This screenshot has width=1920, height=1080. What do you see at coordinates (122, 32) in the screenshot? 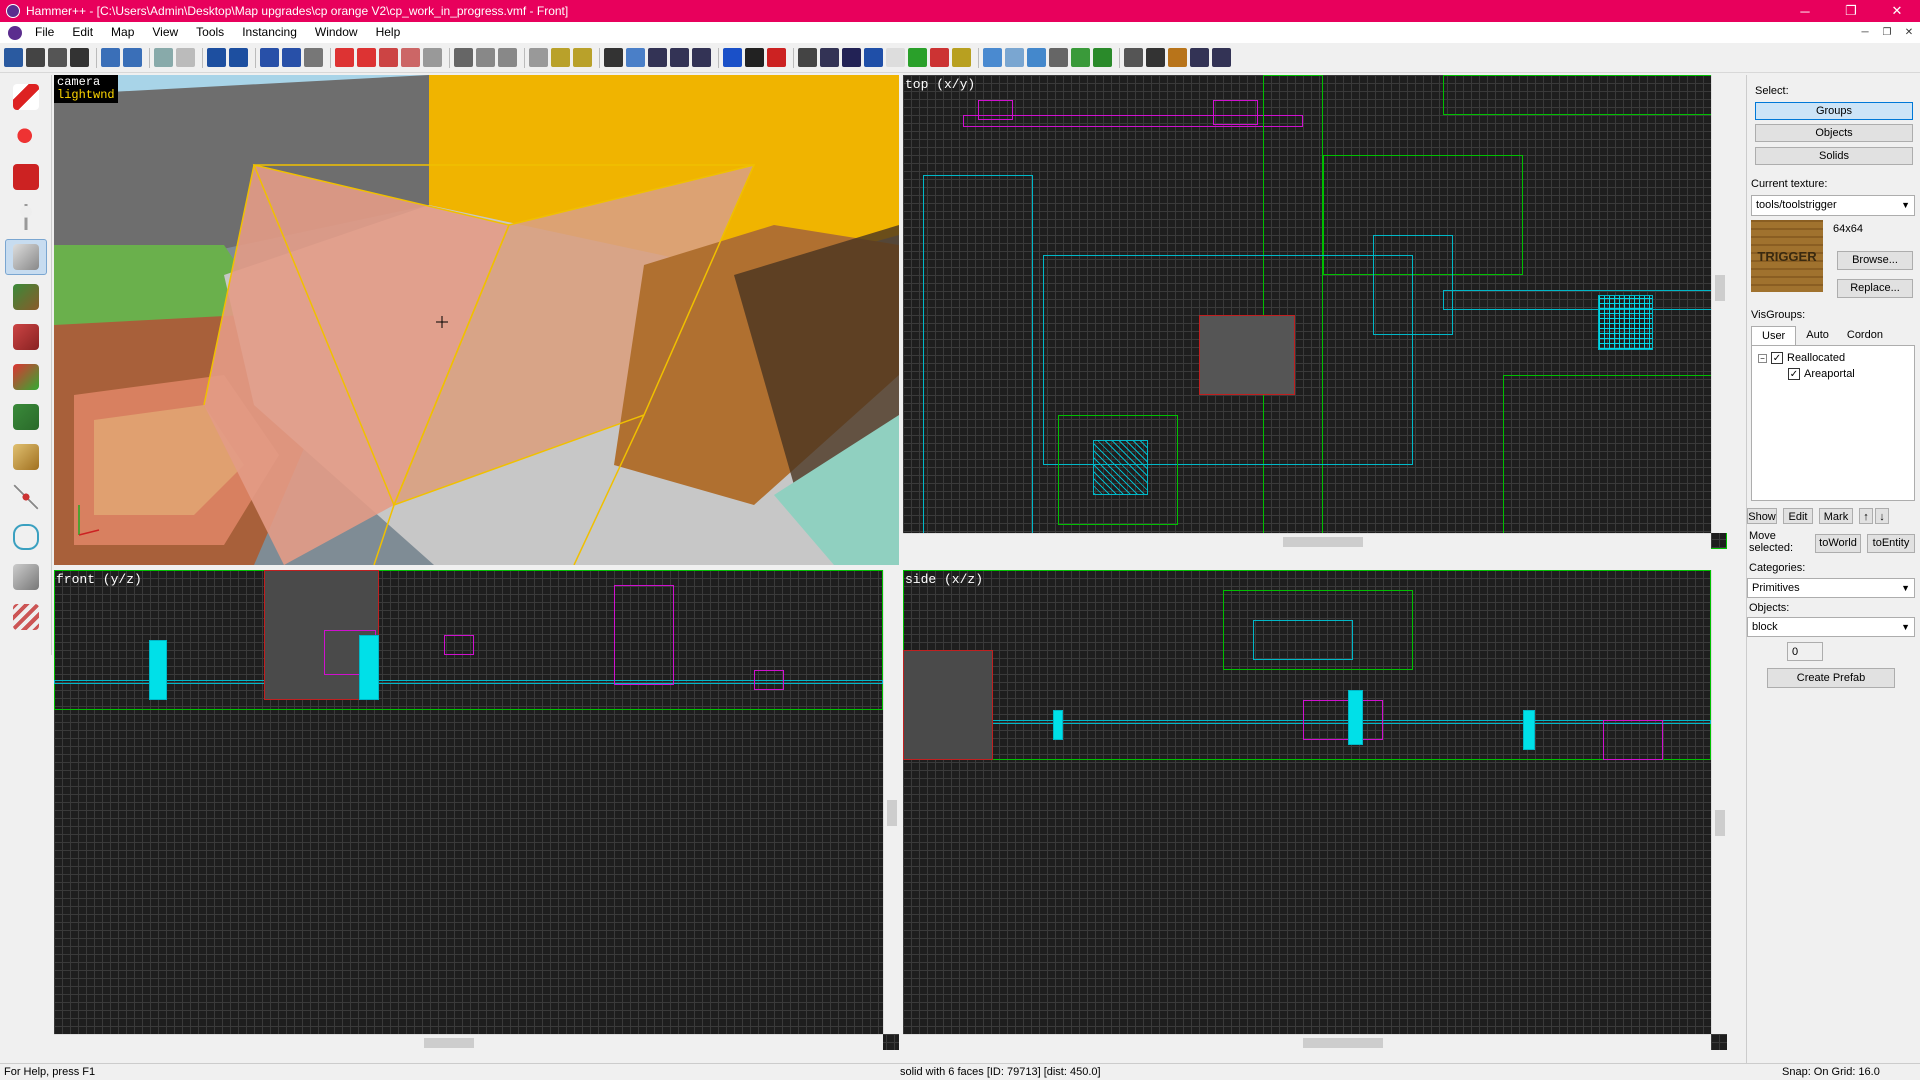
I see `menu-map: Map` at bounding box center [122, 32].